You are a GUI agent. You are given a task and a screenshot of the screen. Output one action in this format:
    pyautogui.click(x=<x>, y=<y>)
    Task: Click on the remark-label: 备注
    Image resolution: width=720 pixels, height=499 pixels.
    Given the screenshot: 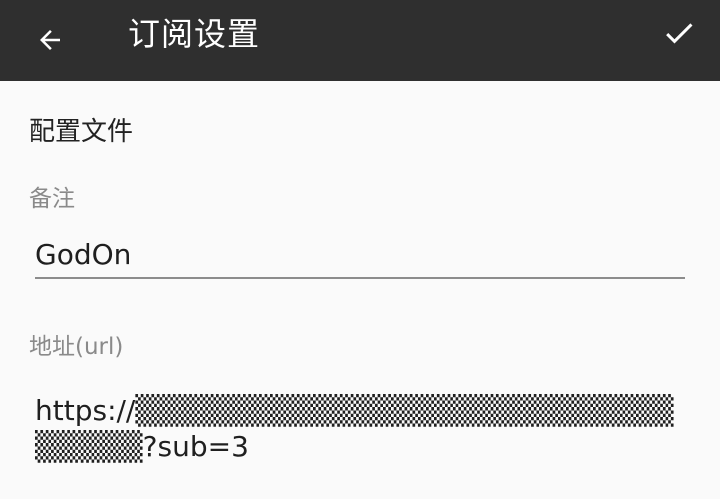 What is the action you would take?
    pyautogui.click(x=52, y=199)
    